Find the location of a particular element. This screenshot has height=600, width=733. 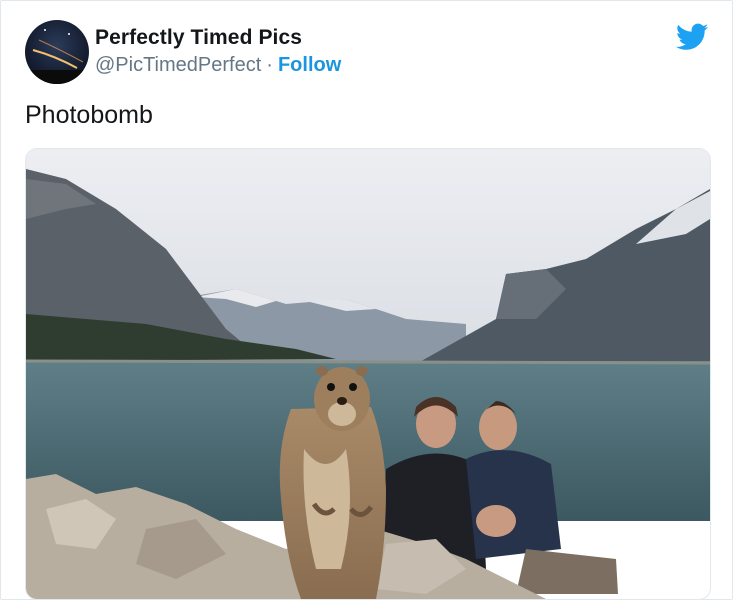

author-handle-row: @PicTimedPerfect · Follow is located at coordinates (218, 65).